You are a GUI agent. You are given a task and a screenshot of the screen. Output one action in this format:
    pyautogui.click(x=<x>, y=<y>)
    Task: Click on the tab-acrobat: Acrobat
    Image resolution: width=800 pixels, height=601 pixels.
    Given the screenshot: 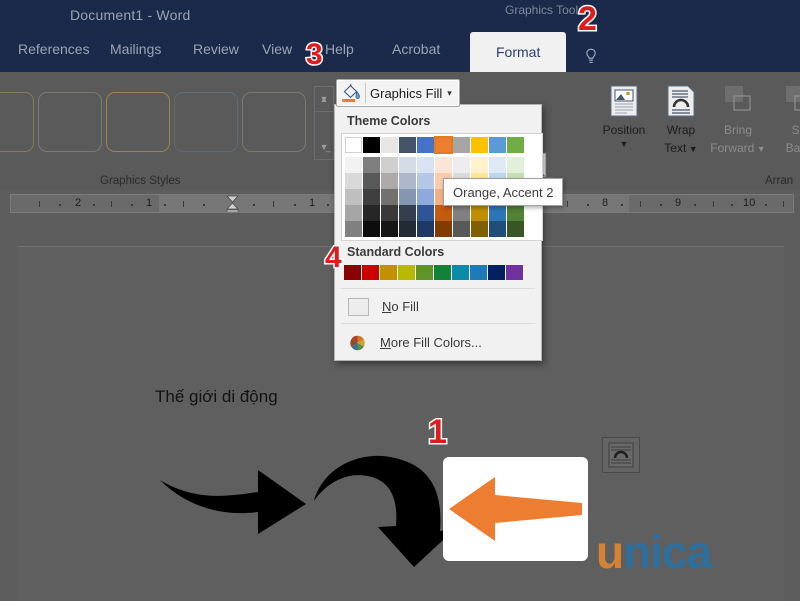 What is the action you would take?
    pyautogui.click(x=416, y=49)
    